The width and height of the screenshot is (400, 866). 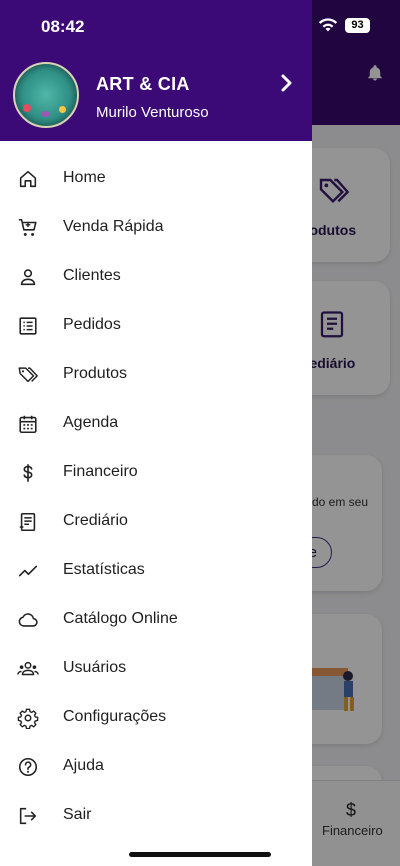 What do you see at coordinates (28, 668) in the screenshot?
I see `group-icon` at bounding box center [28, 668].